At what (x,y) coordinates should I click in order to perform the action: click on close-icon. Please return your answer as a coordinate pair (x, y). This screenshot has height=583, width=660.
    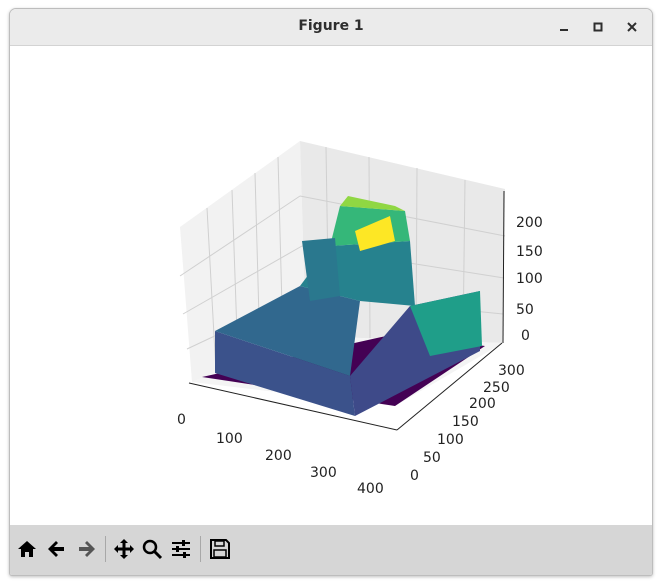
    Looking at the image, I should click on (632, 27).